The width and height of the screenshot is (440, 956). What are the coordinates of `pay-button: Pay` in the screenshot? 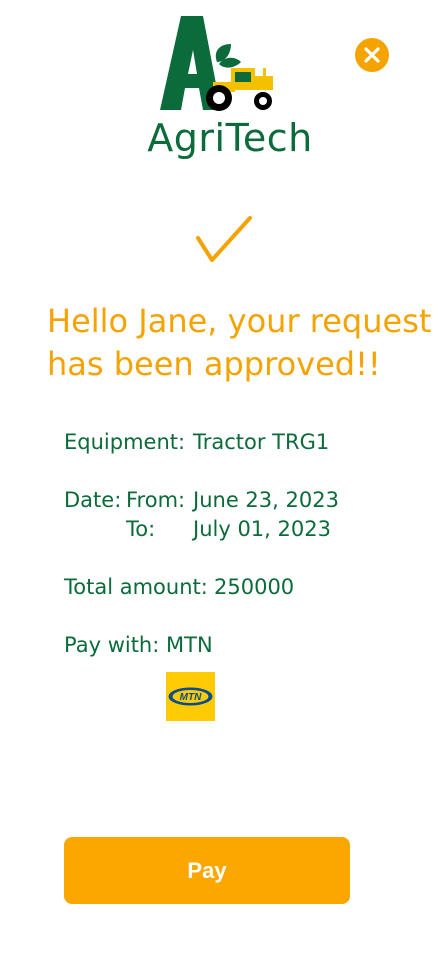 It's located at (207, 870).